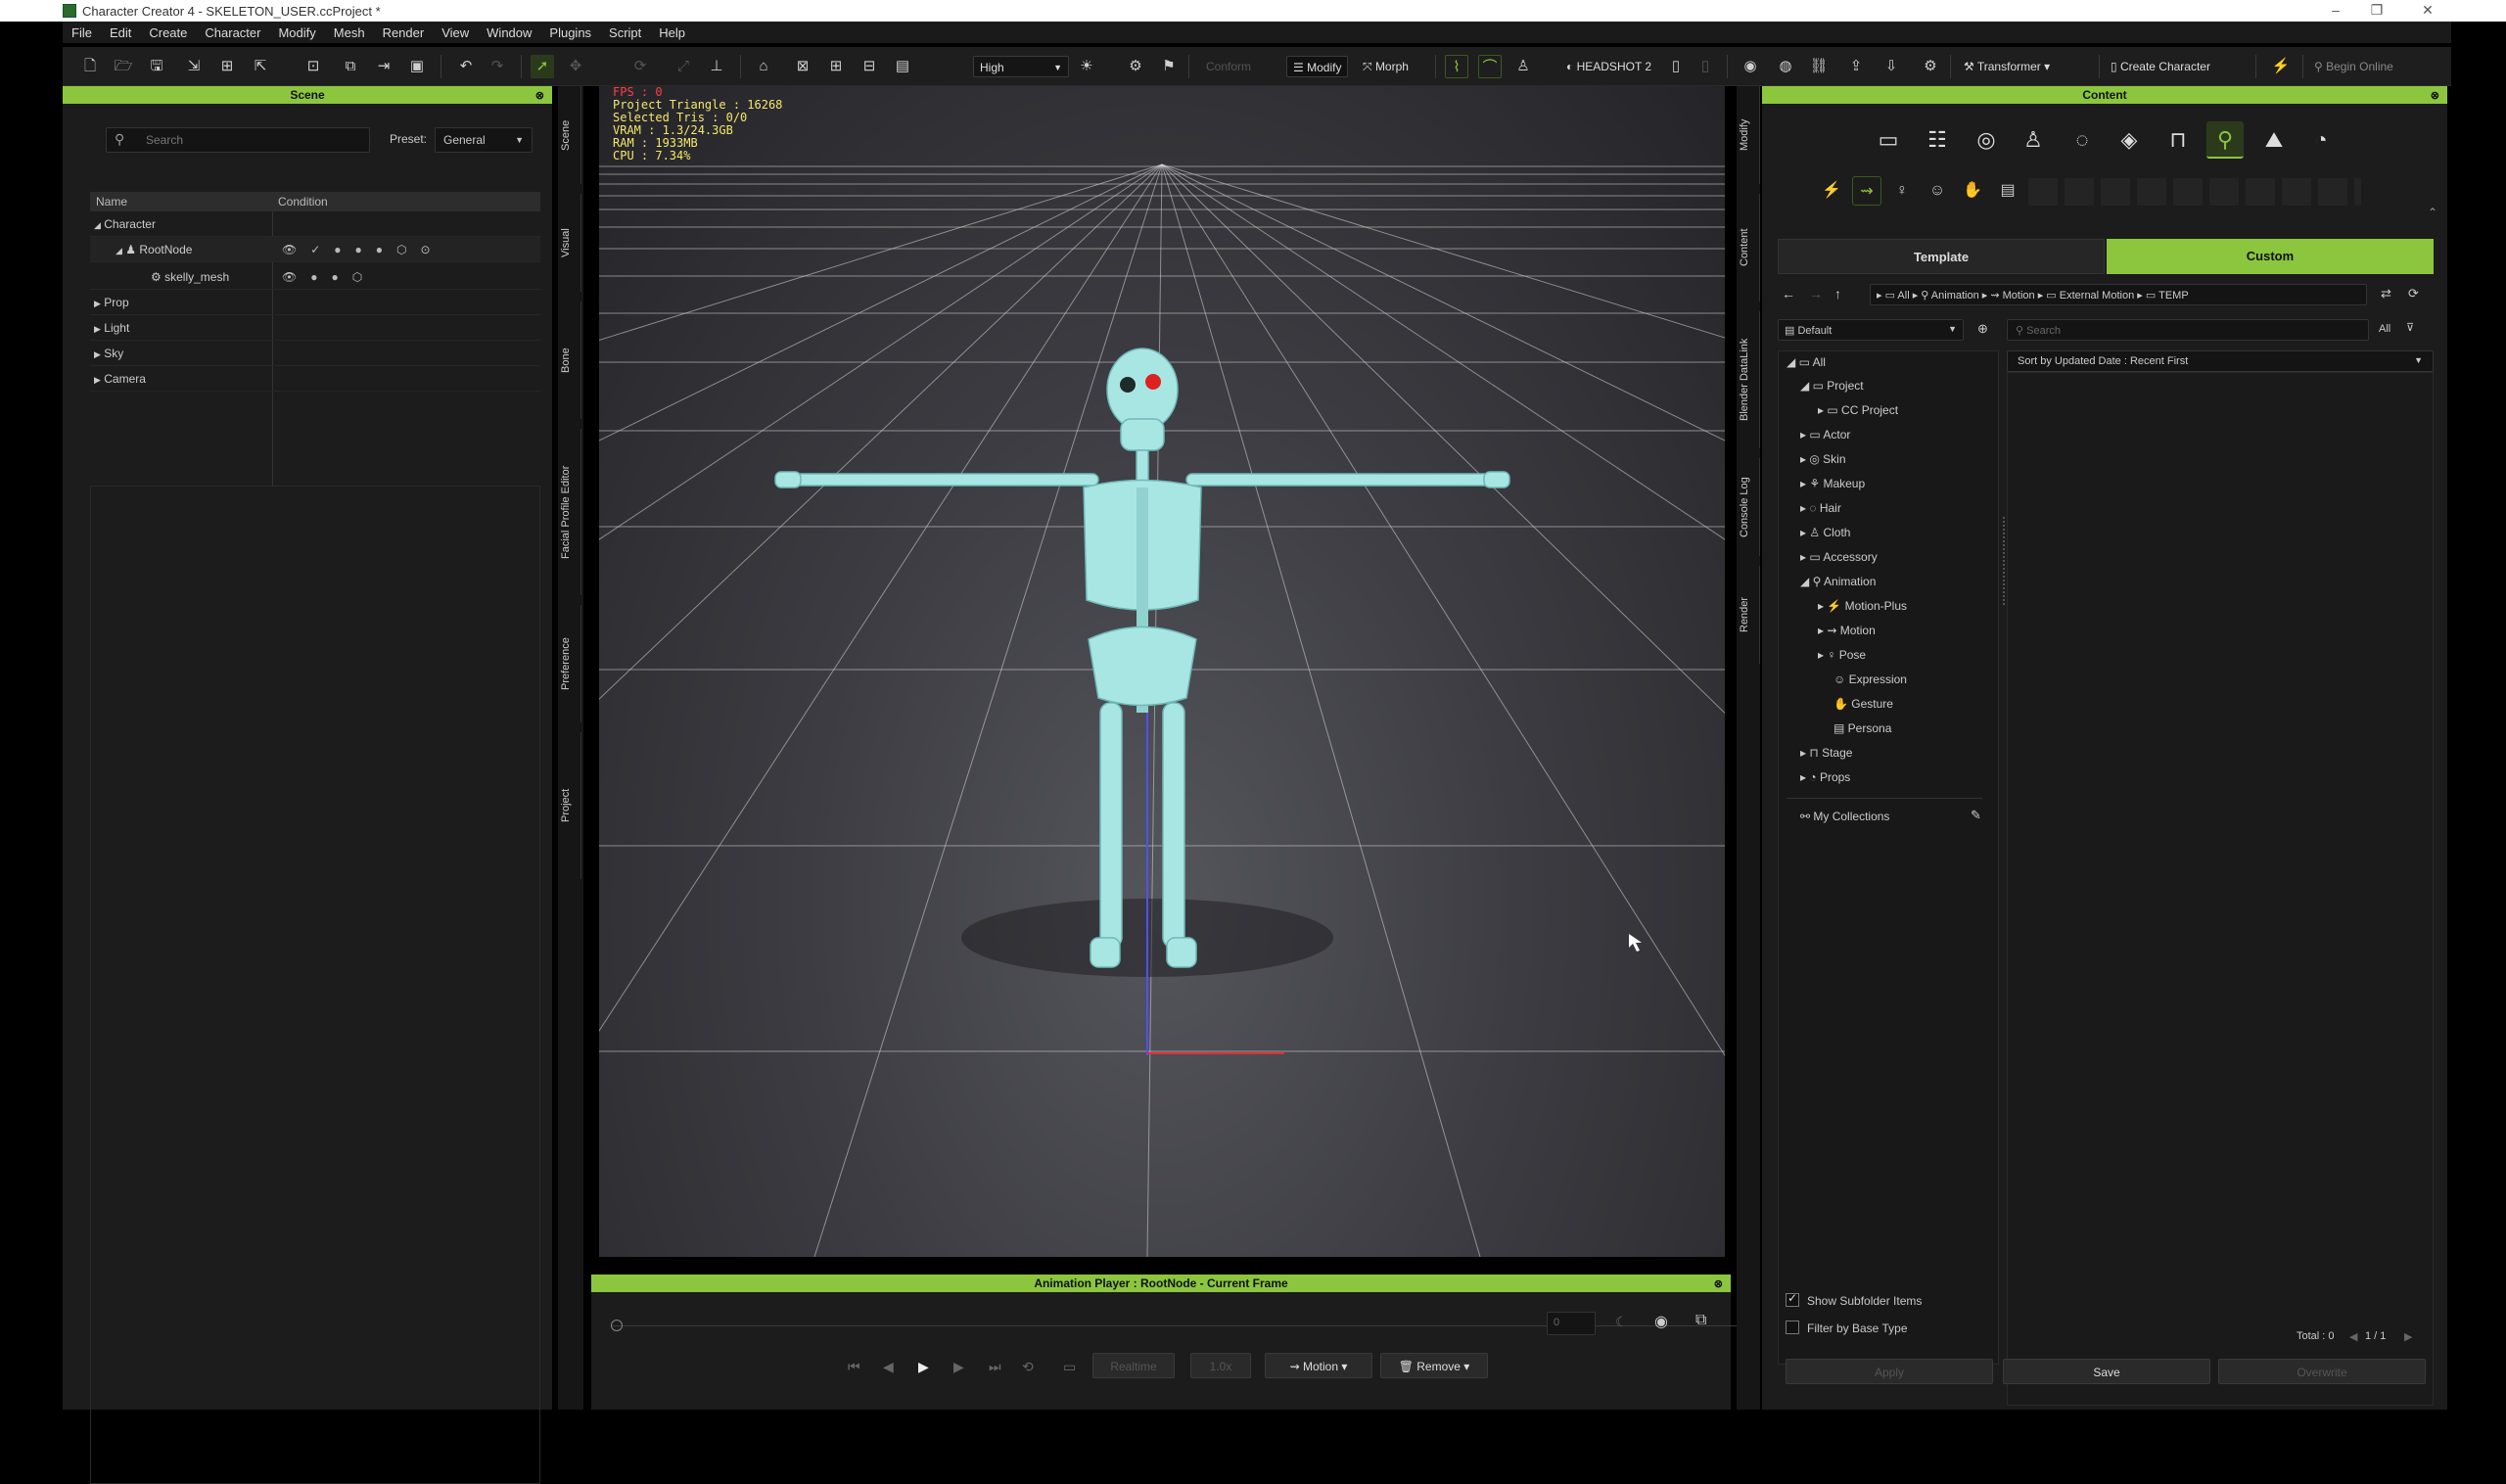 This screenshot has width=2506, height=1484. I want to click on gesture-subcat-icon: ✋, so click(1972, 191).